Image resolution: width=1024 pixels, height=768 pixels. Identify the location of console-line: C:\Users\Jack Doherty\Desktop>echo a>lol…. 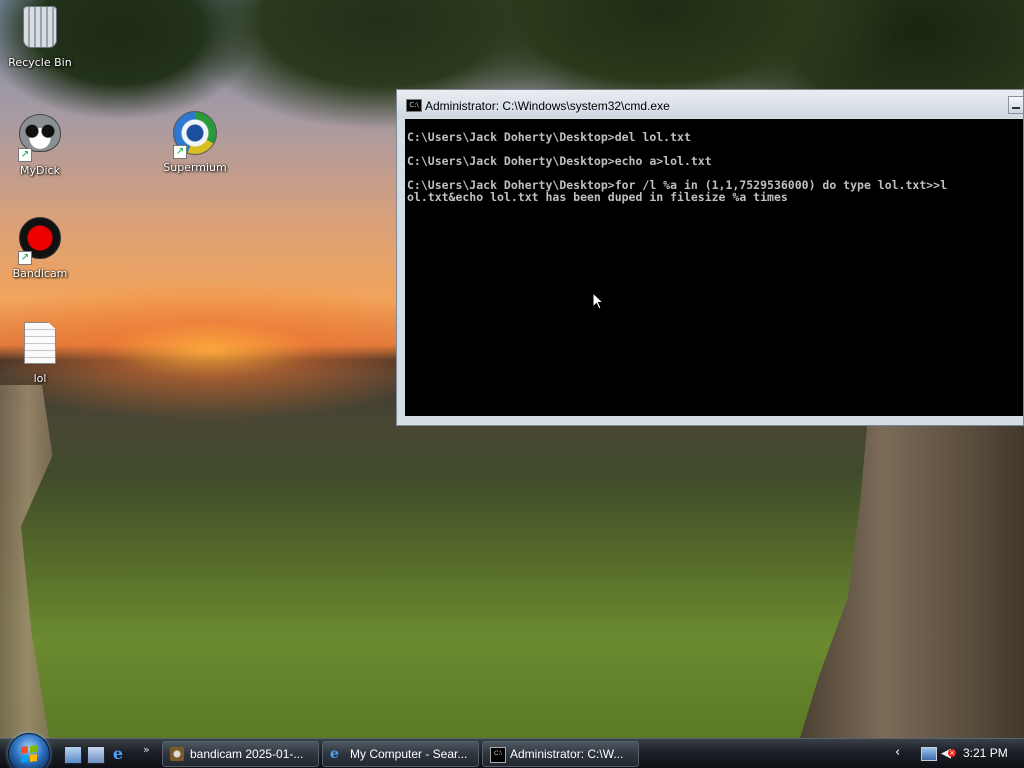
(559, 161).